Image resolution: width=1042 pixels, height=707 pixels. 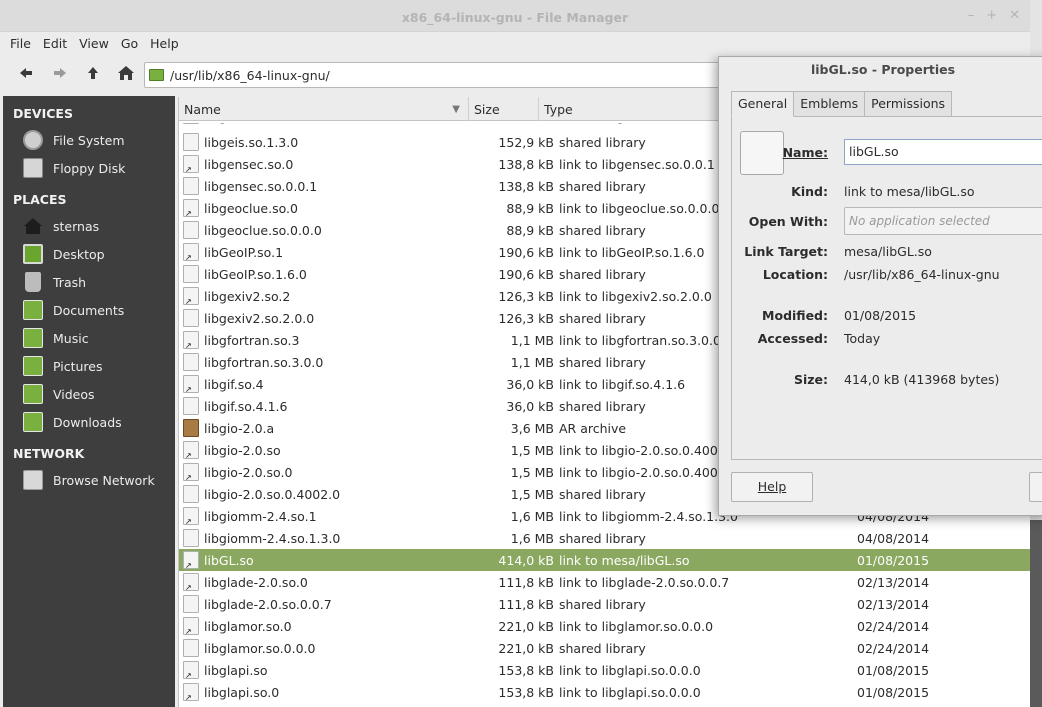 What do you see at coordinates (530, 208) in the screenshot?
I see `file-size: 88,9 kB` at bounding box center [530, 208].